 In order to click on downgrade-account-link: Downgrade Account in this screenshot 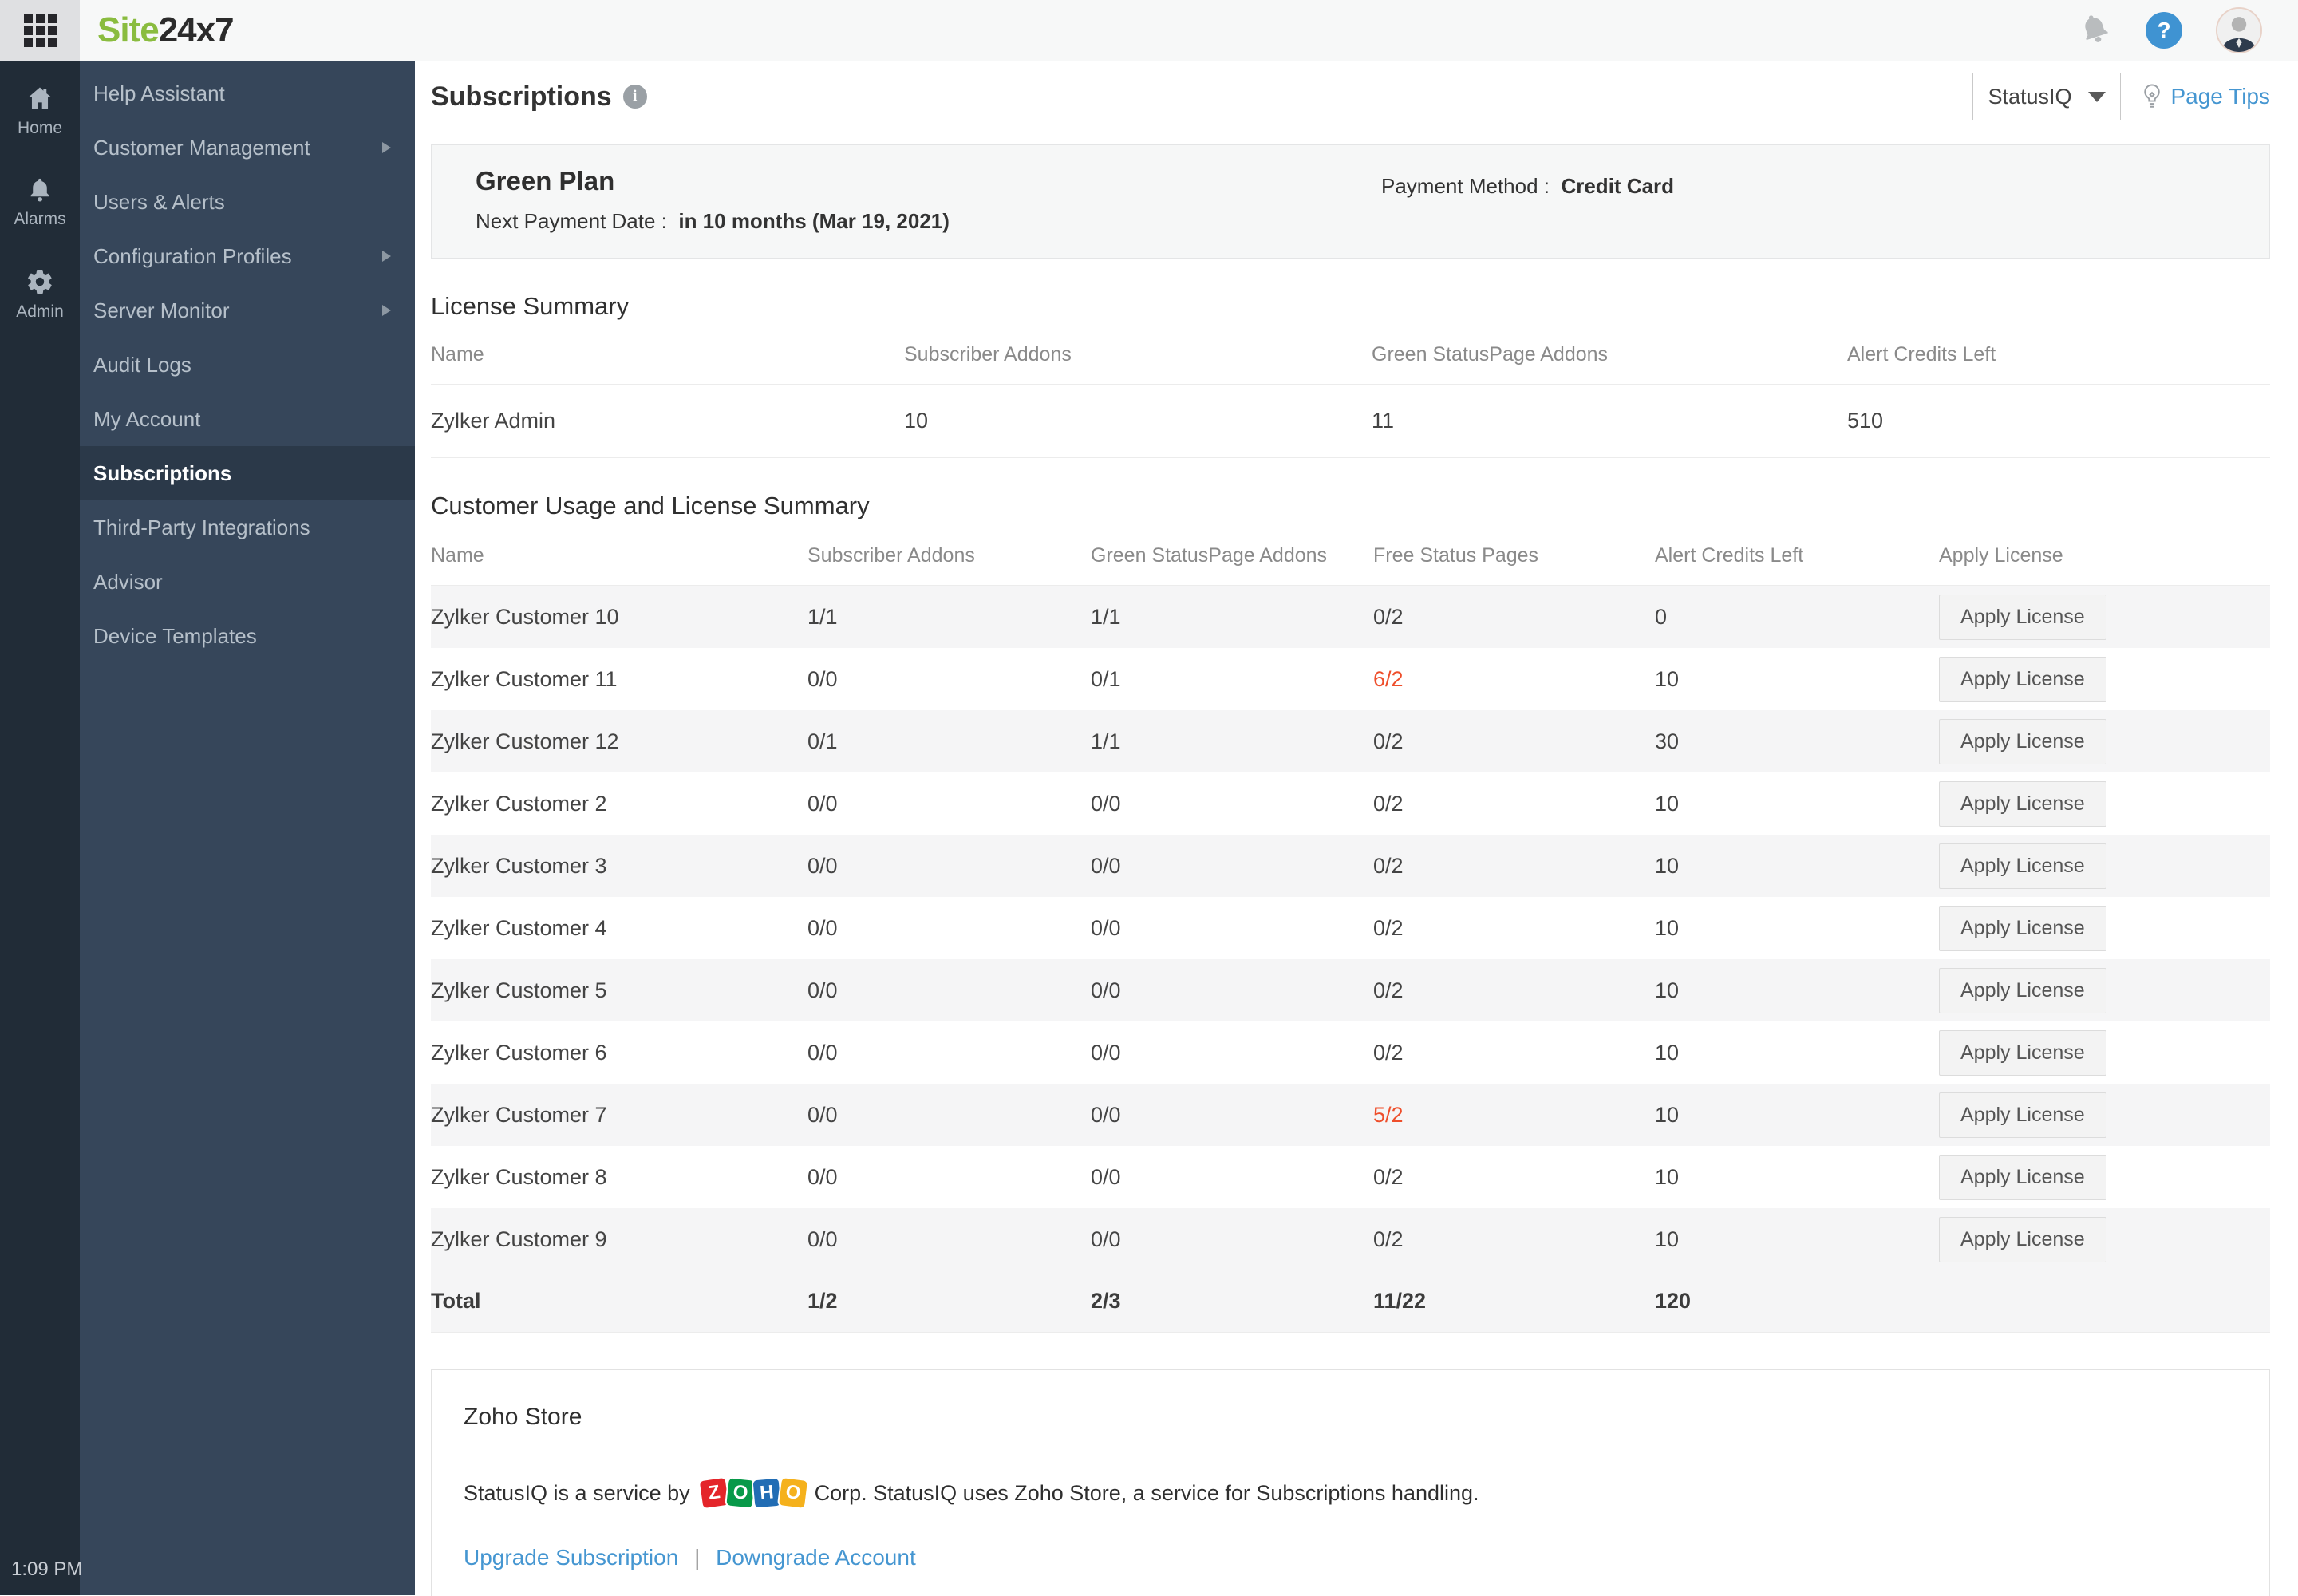, I will do `click(816, 1557)`.